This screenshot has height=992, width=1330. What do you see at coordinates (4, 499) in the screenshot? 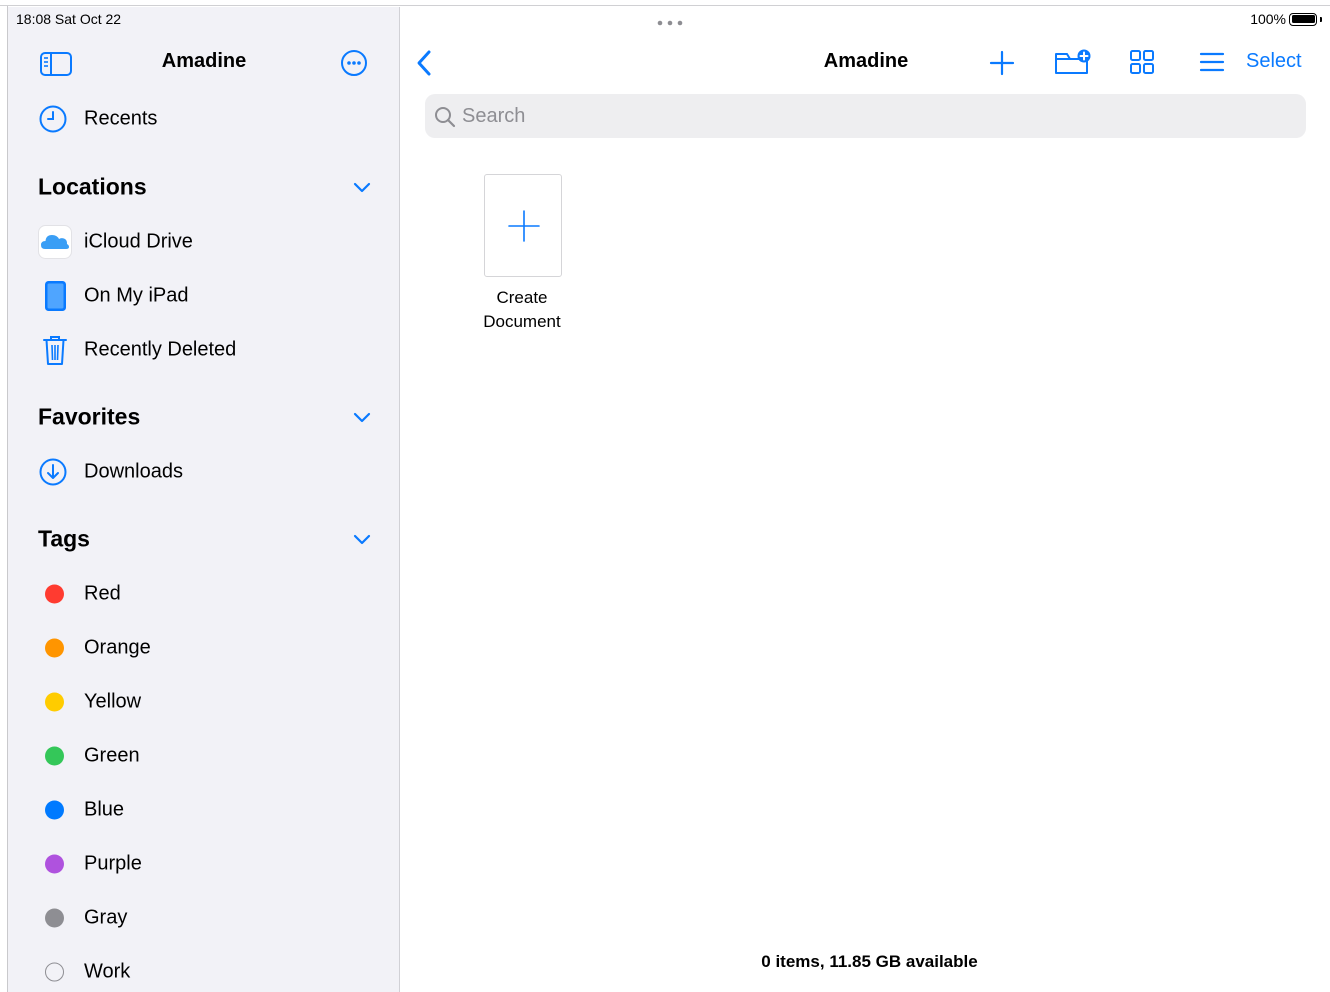
I see `window-left-edge` at bounding box center [4, 499].